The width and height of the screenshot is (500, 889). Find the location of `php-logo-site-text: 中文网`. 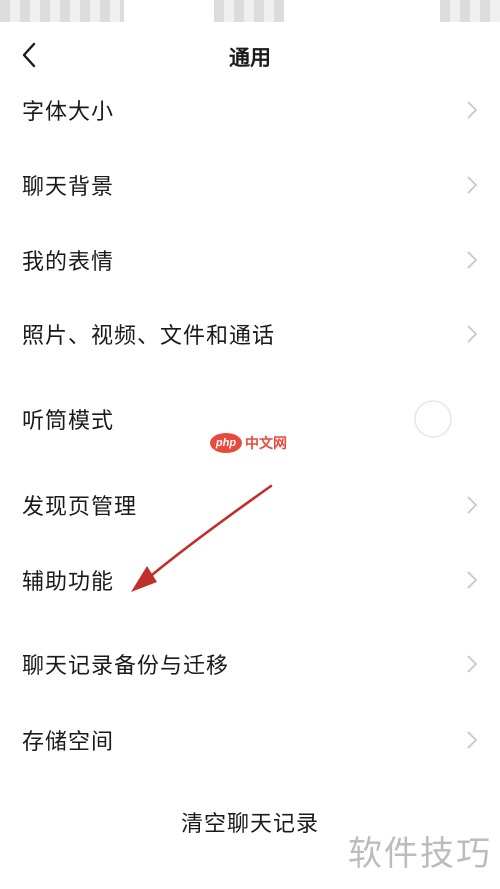

php-logo-site-text: 中文网 is located at coordinates (266, 444).